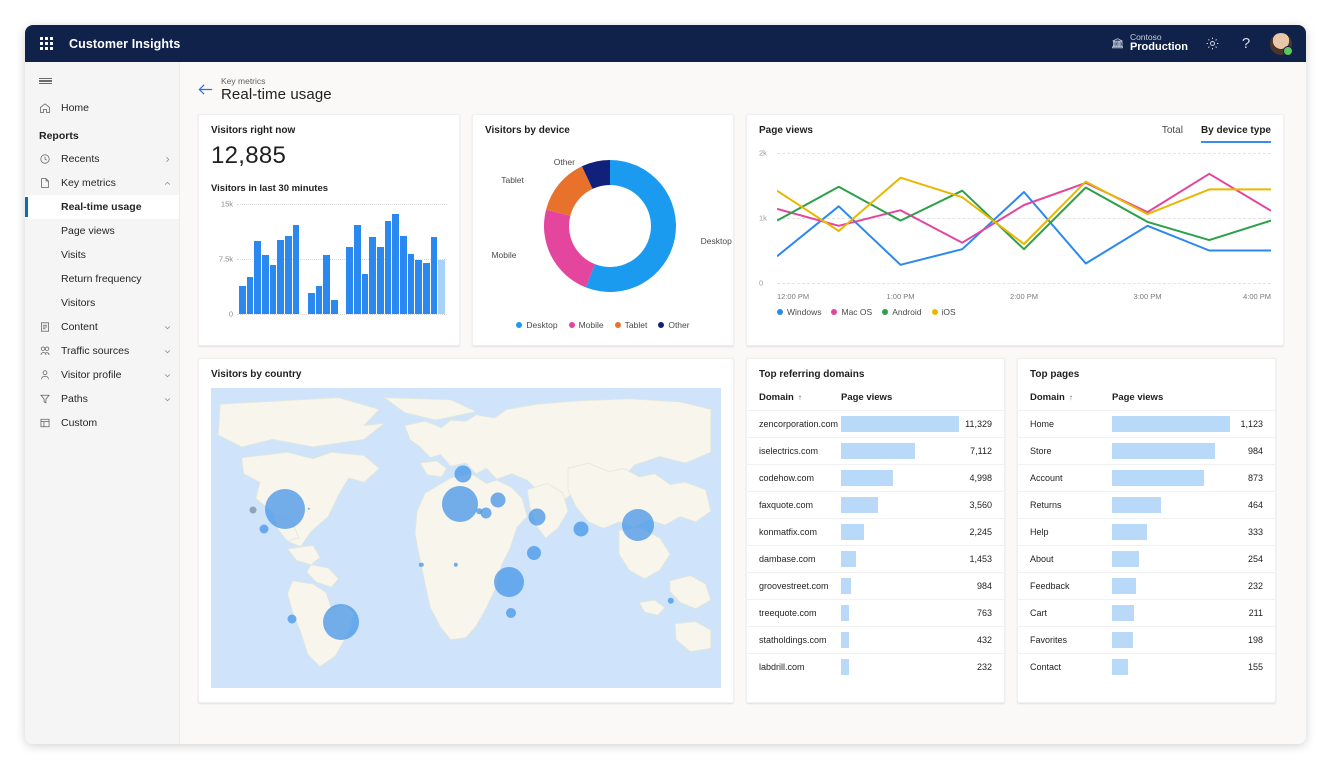 The height and width of the screenshot is (769, 1331). Describe the element at coordinates (902, 312) in the screenshot. I see `legend-item-android: Android` at that location.